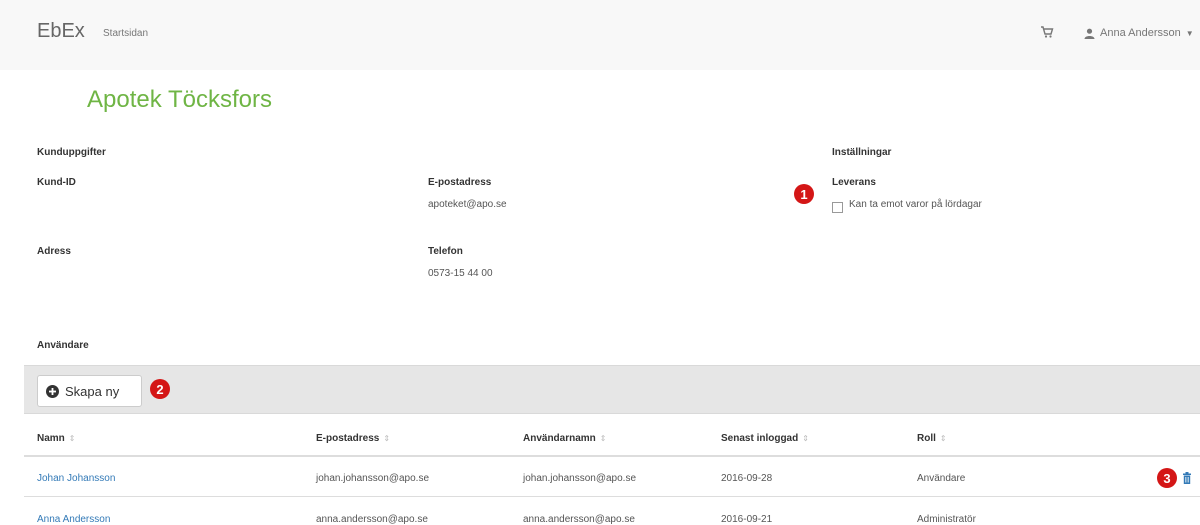  I want to click on table-header-divider, so click(612, 456).